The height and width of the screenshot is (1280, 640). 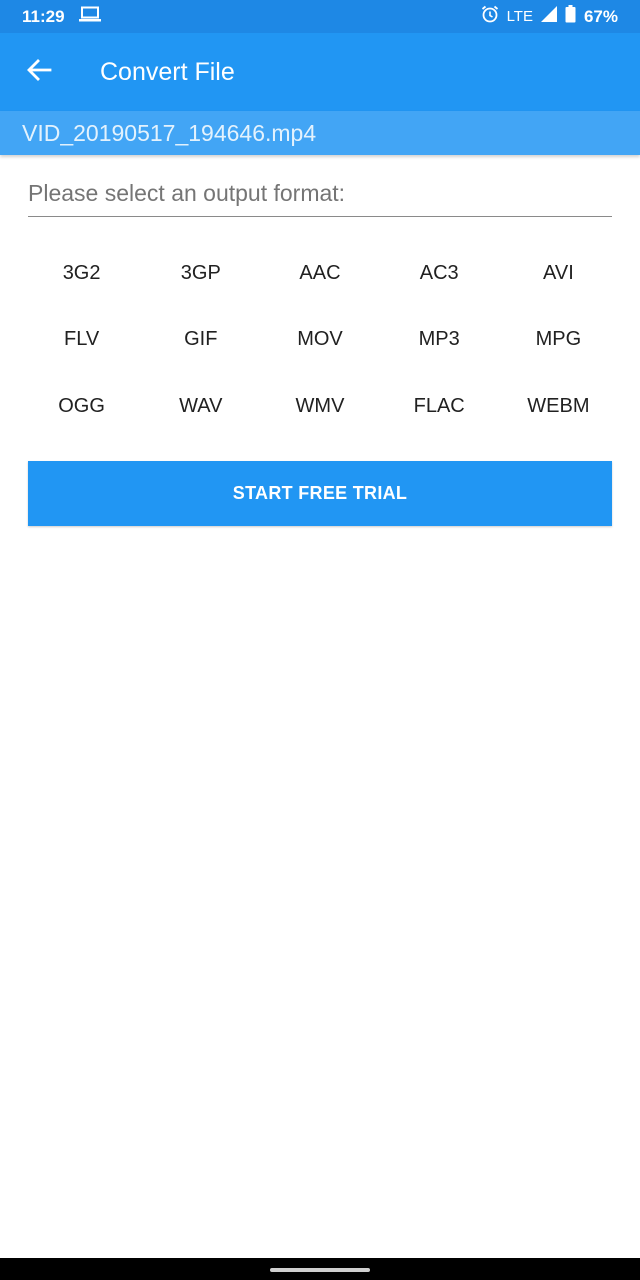 I want to click on format-option-mov: MOV, so click(x=319, y=340).